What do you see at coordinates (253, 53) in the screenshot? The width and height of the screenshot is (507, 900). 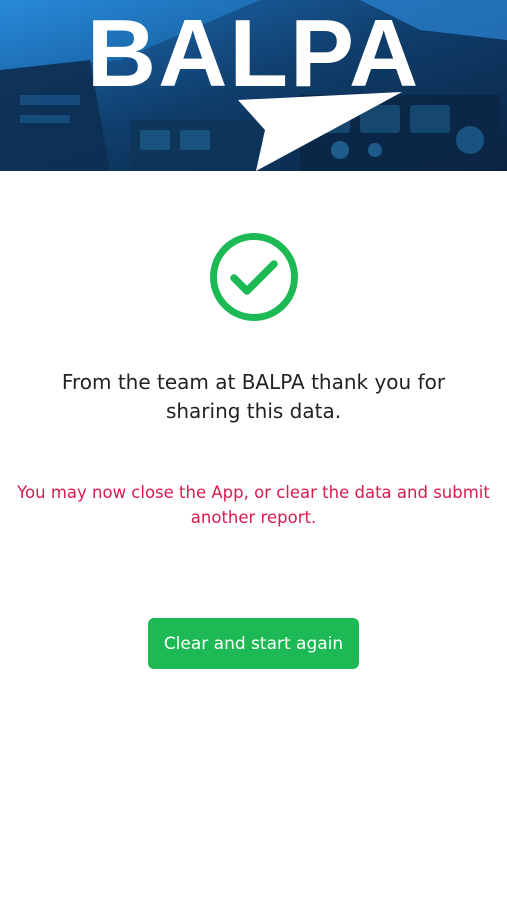 I see `balpa-logo-text: BALPA` at bounding box center [253, 53].